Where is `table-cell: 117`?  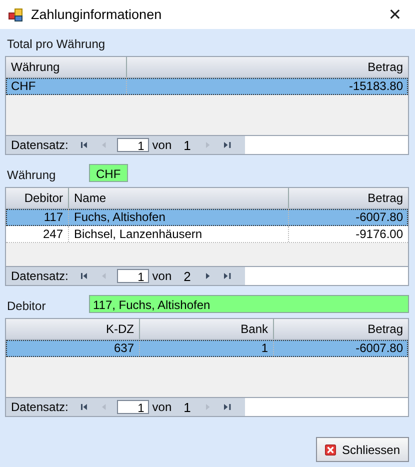 table-cell: 117 is located at coordinates (37, 217).